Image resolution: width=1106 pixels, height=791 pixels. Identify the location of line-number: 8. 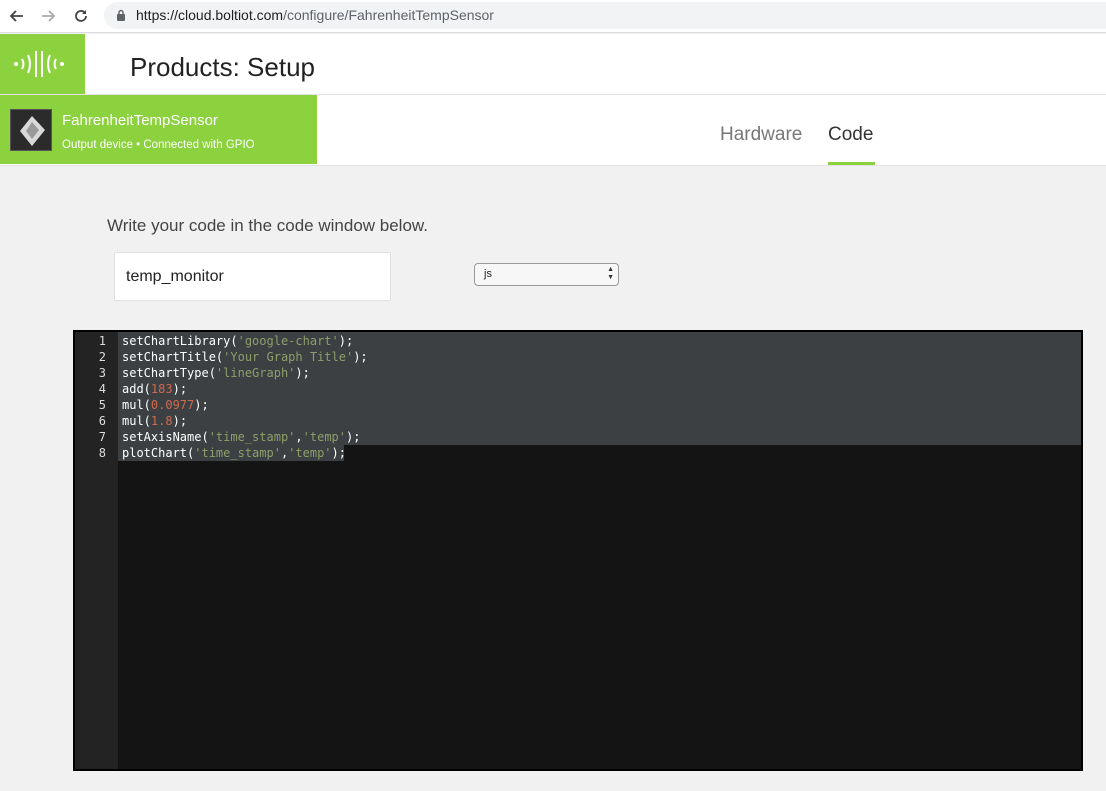
(102, 453).